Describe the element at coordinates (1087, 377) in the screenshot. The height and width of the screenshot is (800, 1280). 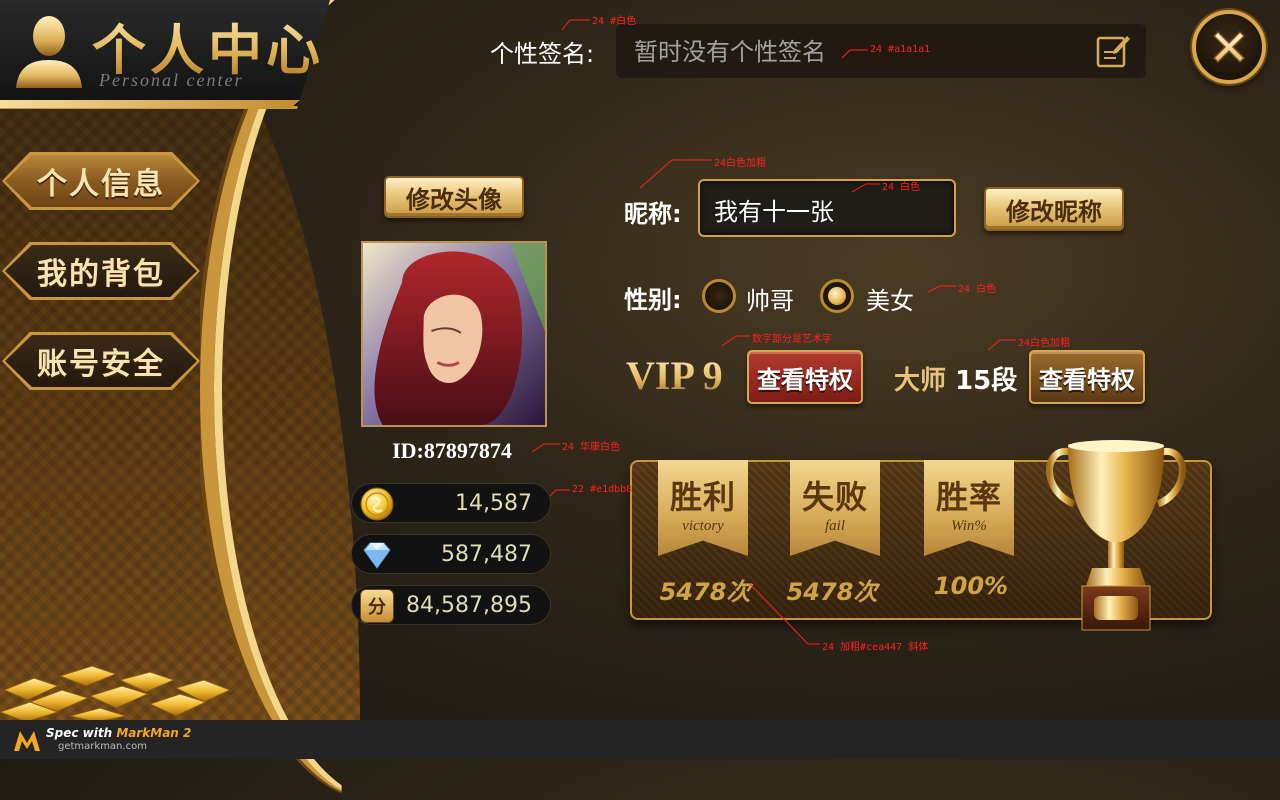
I see `view-rank-privilege-button: 查看特权` at that location.